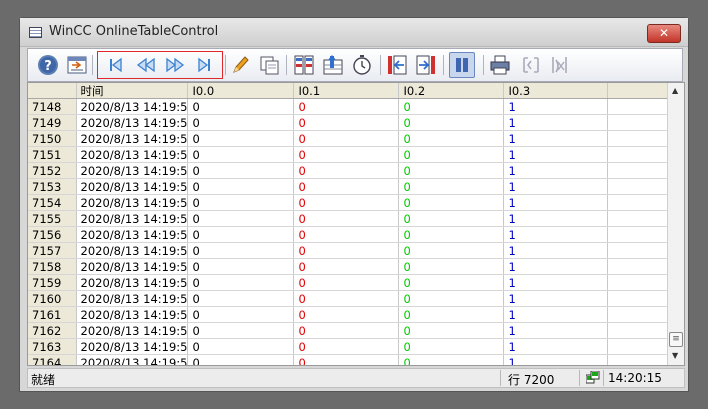  What do you see at coordinates (675, 90) in the screenshot?
I see `scroll-up-icon: ▲` at bounding box center [675, 90].